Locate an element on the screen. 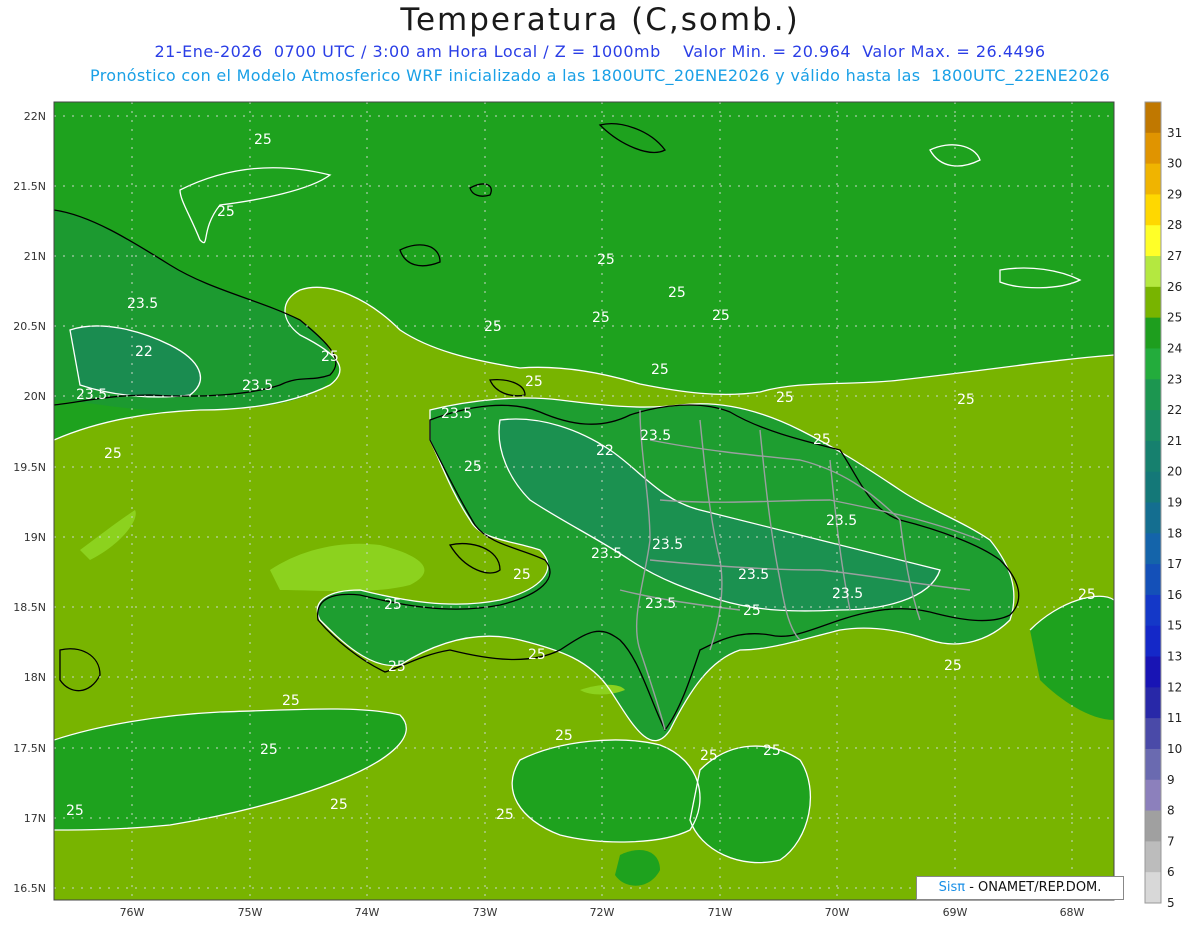 Image resolution: width=1200 pixels, height=927 pixels. colorbar-label: 28 is located at coordinates (1174, 225).